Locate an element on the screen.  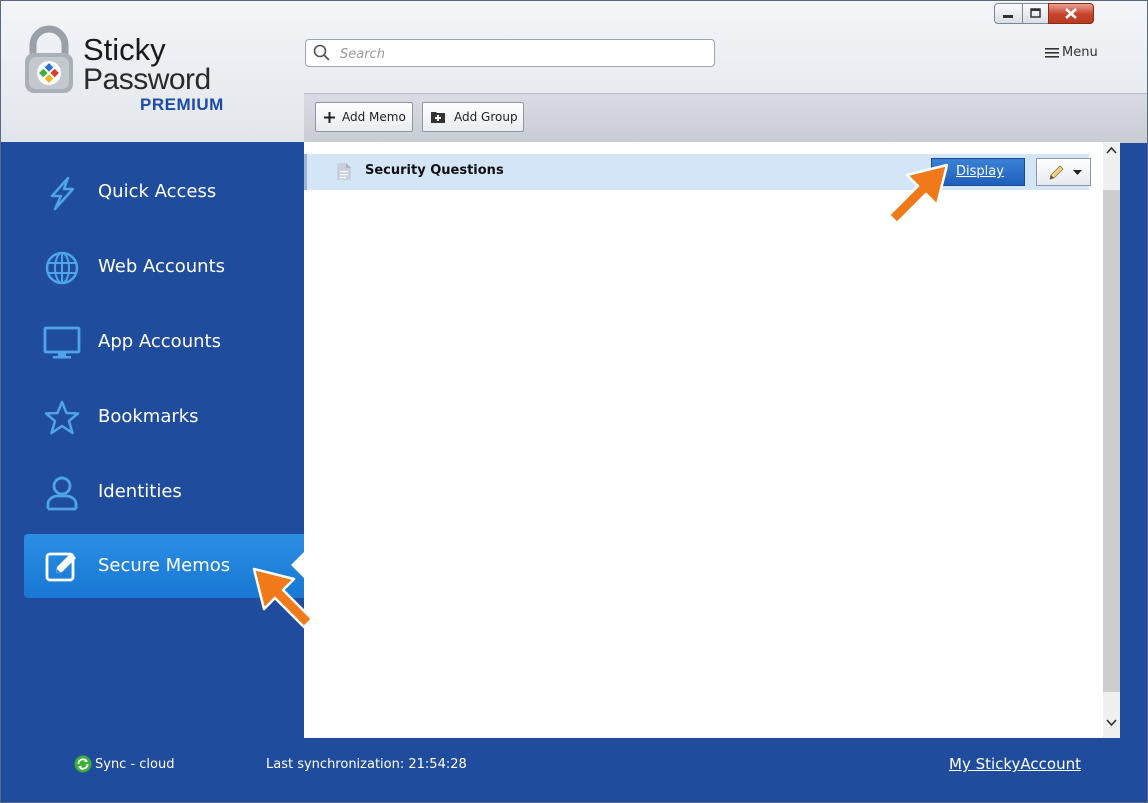
memo-edit-icon is located at coordinates (60, 567).